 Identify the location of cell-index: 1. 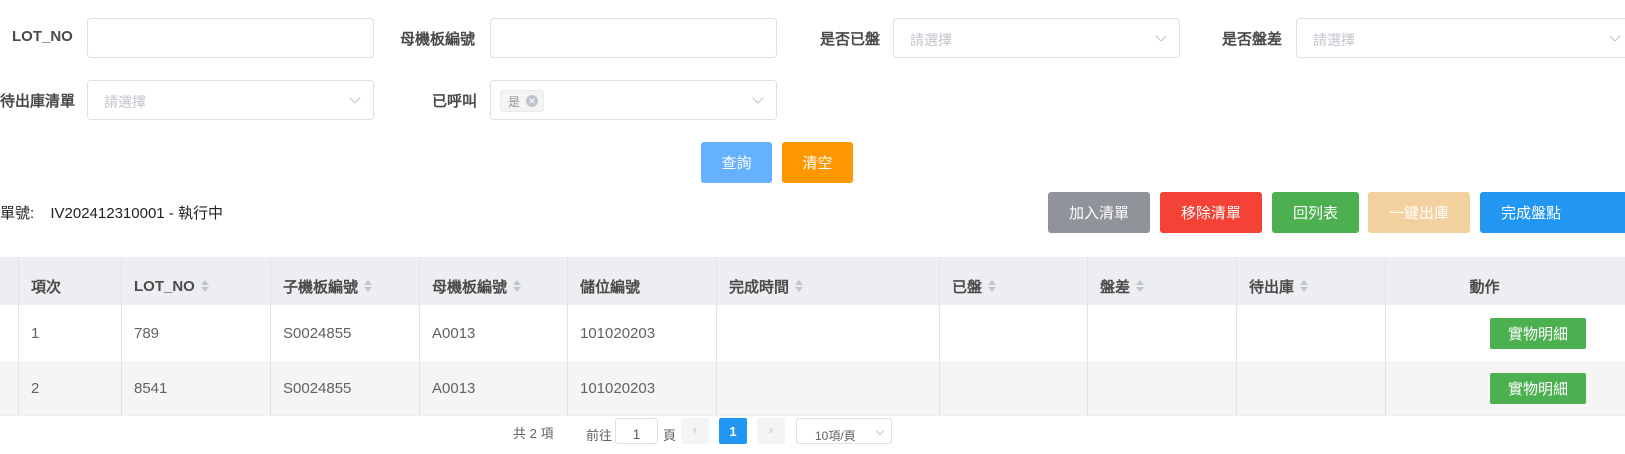
(69, 333).